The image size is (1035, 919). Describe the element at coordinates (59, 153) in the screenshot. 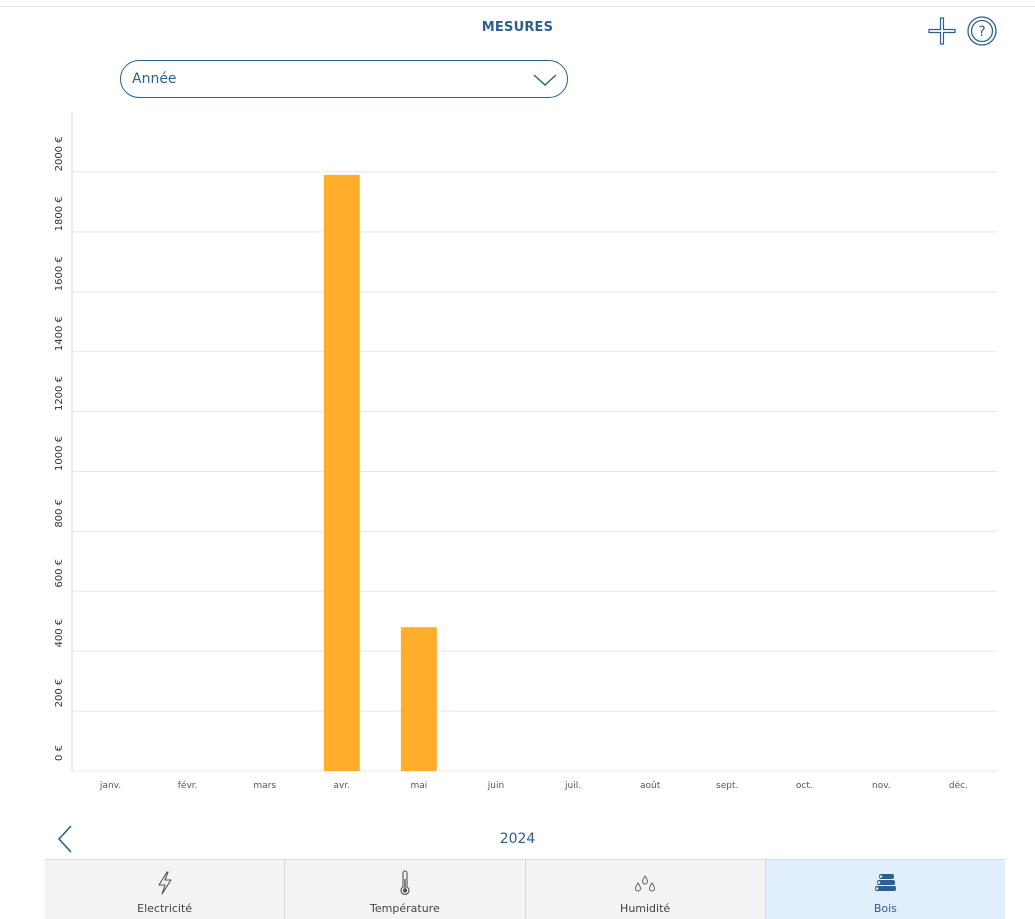

I see `y-tick-label: 2000 €` at that location.